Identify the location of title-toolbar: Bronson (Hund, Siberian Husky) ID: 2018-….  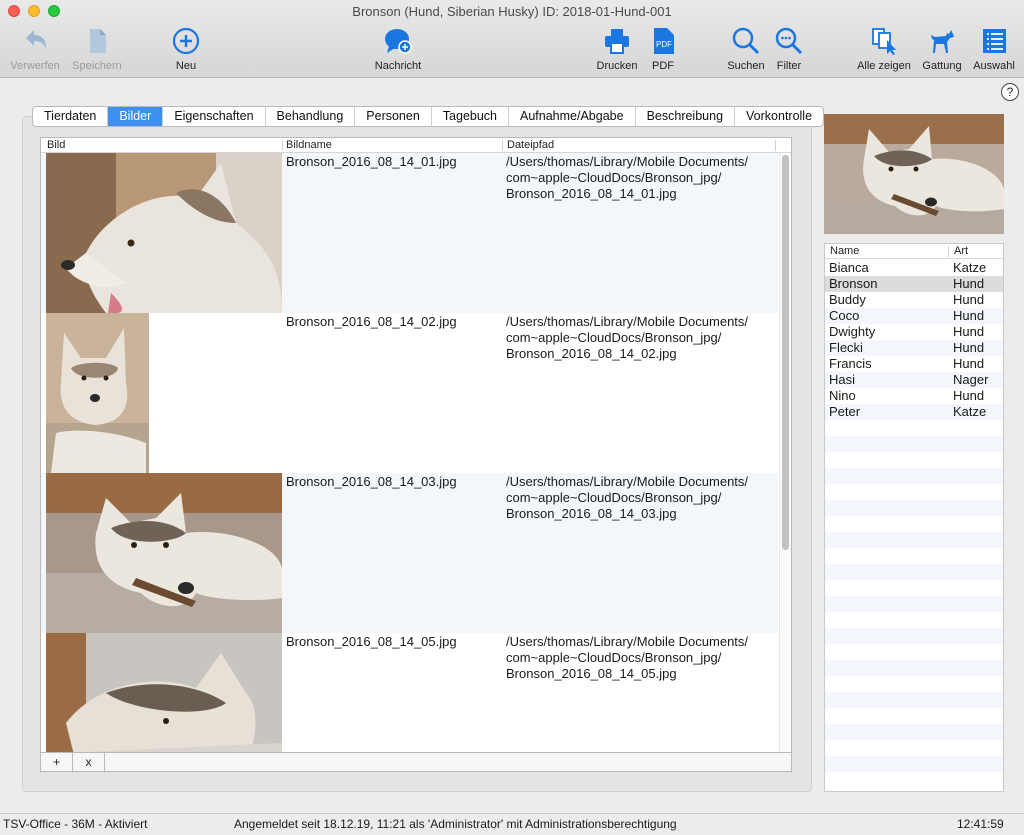
(512, 39).